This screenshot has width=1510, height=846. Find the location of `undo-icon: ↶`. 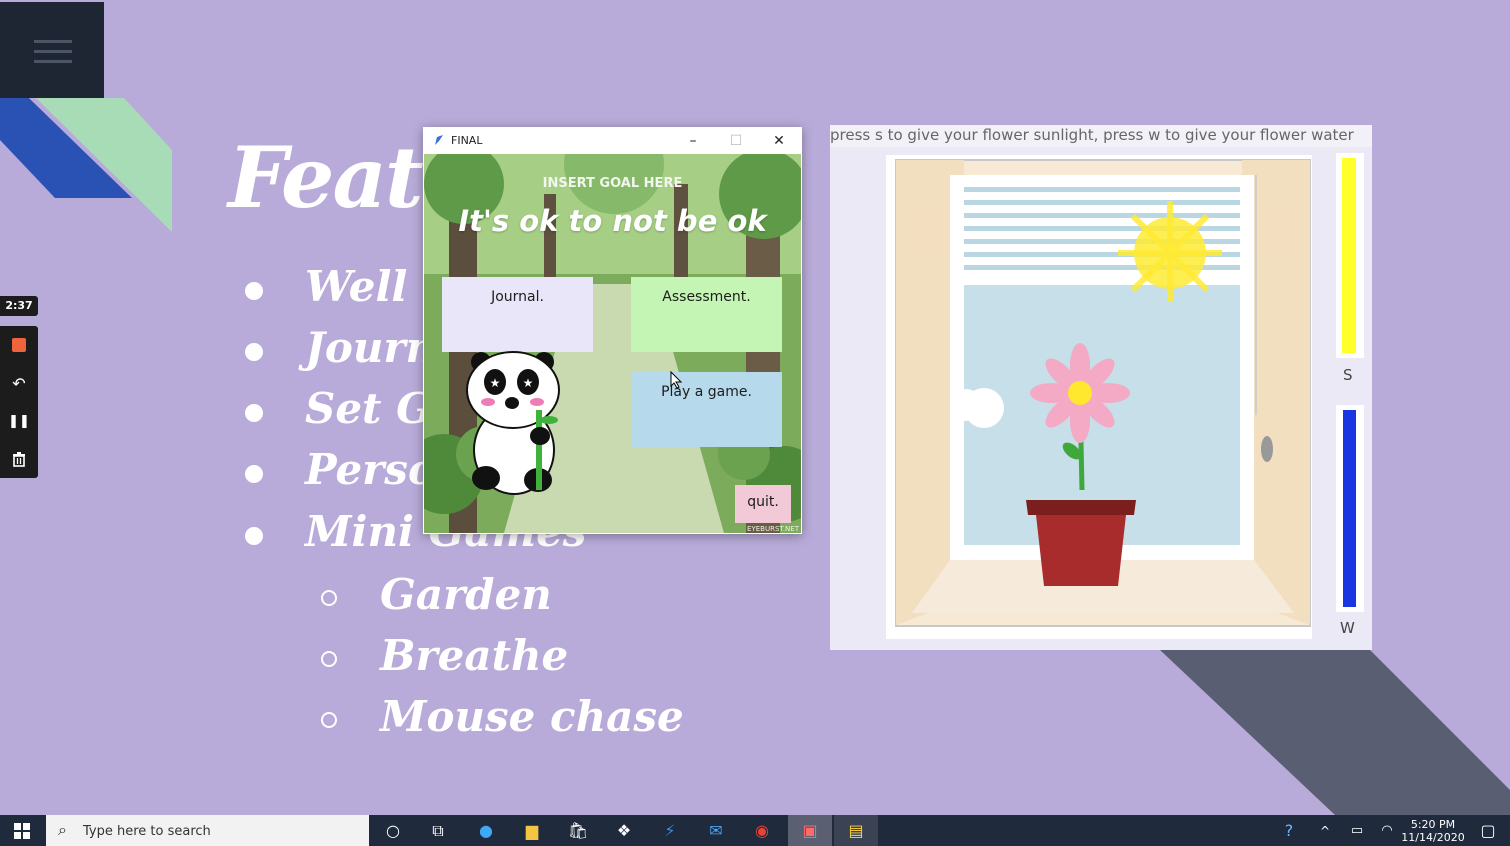

undo-icon: ↶ is located at coordinates (19, 383).